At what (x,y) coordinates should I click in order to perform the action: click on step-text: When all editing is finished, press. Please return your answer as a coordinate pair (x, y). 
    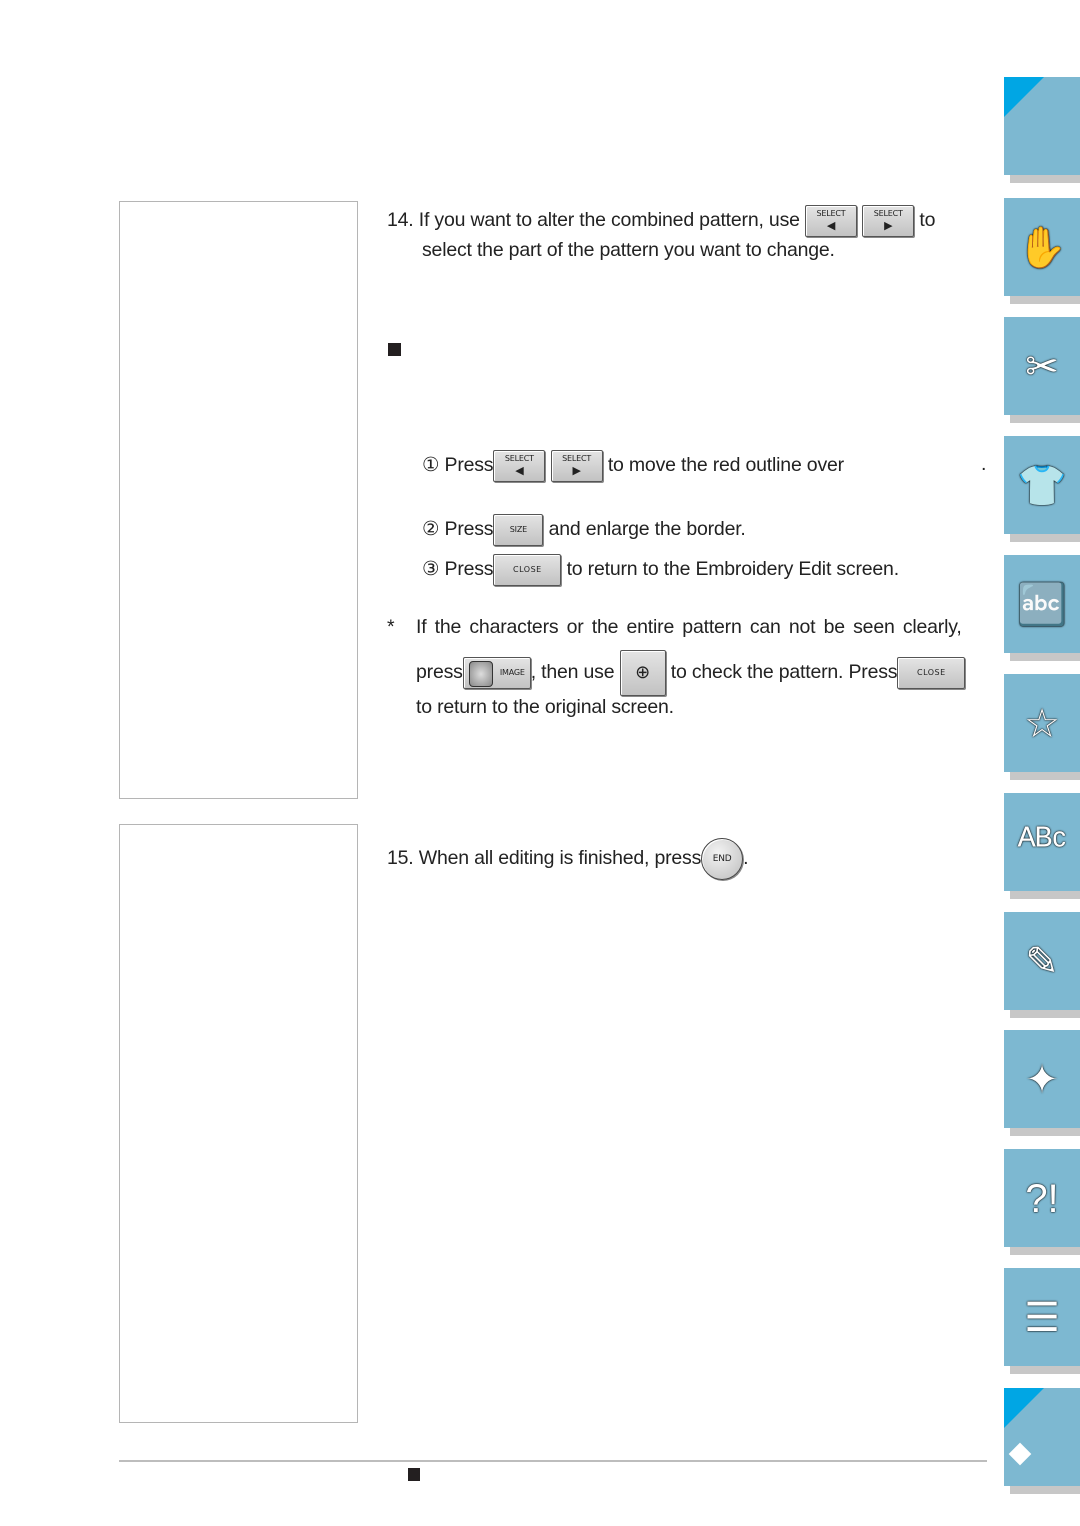
    Looking at the image, I should click on (560, 858).